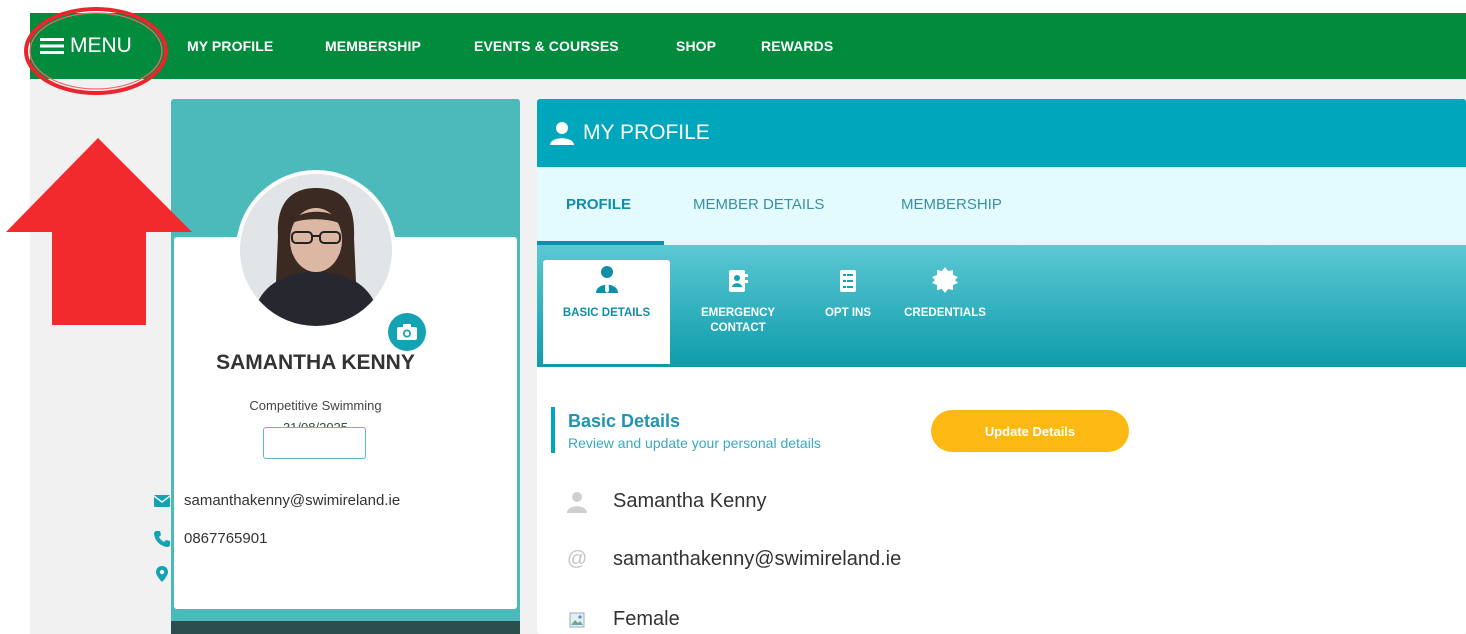 The height and width of the screenshot is (634, 1466). Describe the element at coordinates (577, 502) in the screenshot. I see `person-icon` at that location.